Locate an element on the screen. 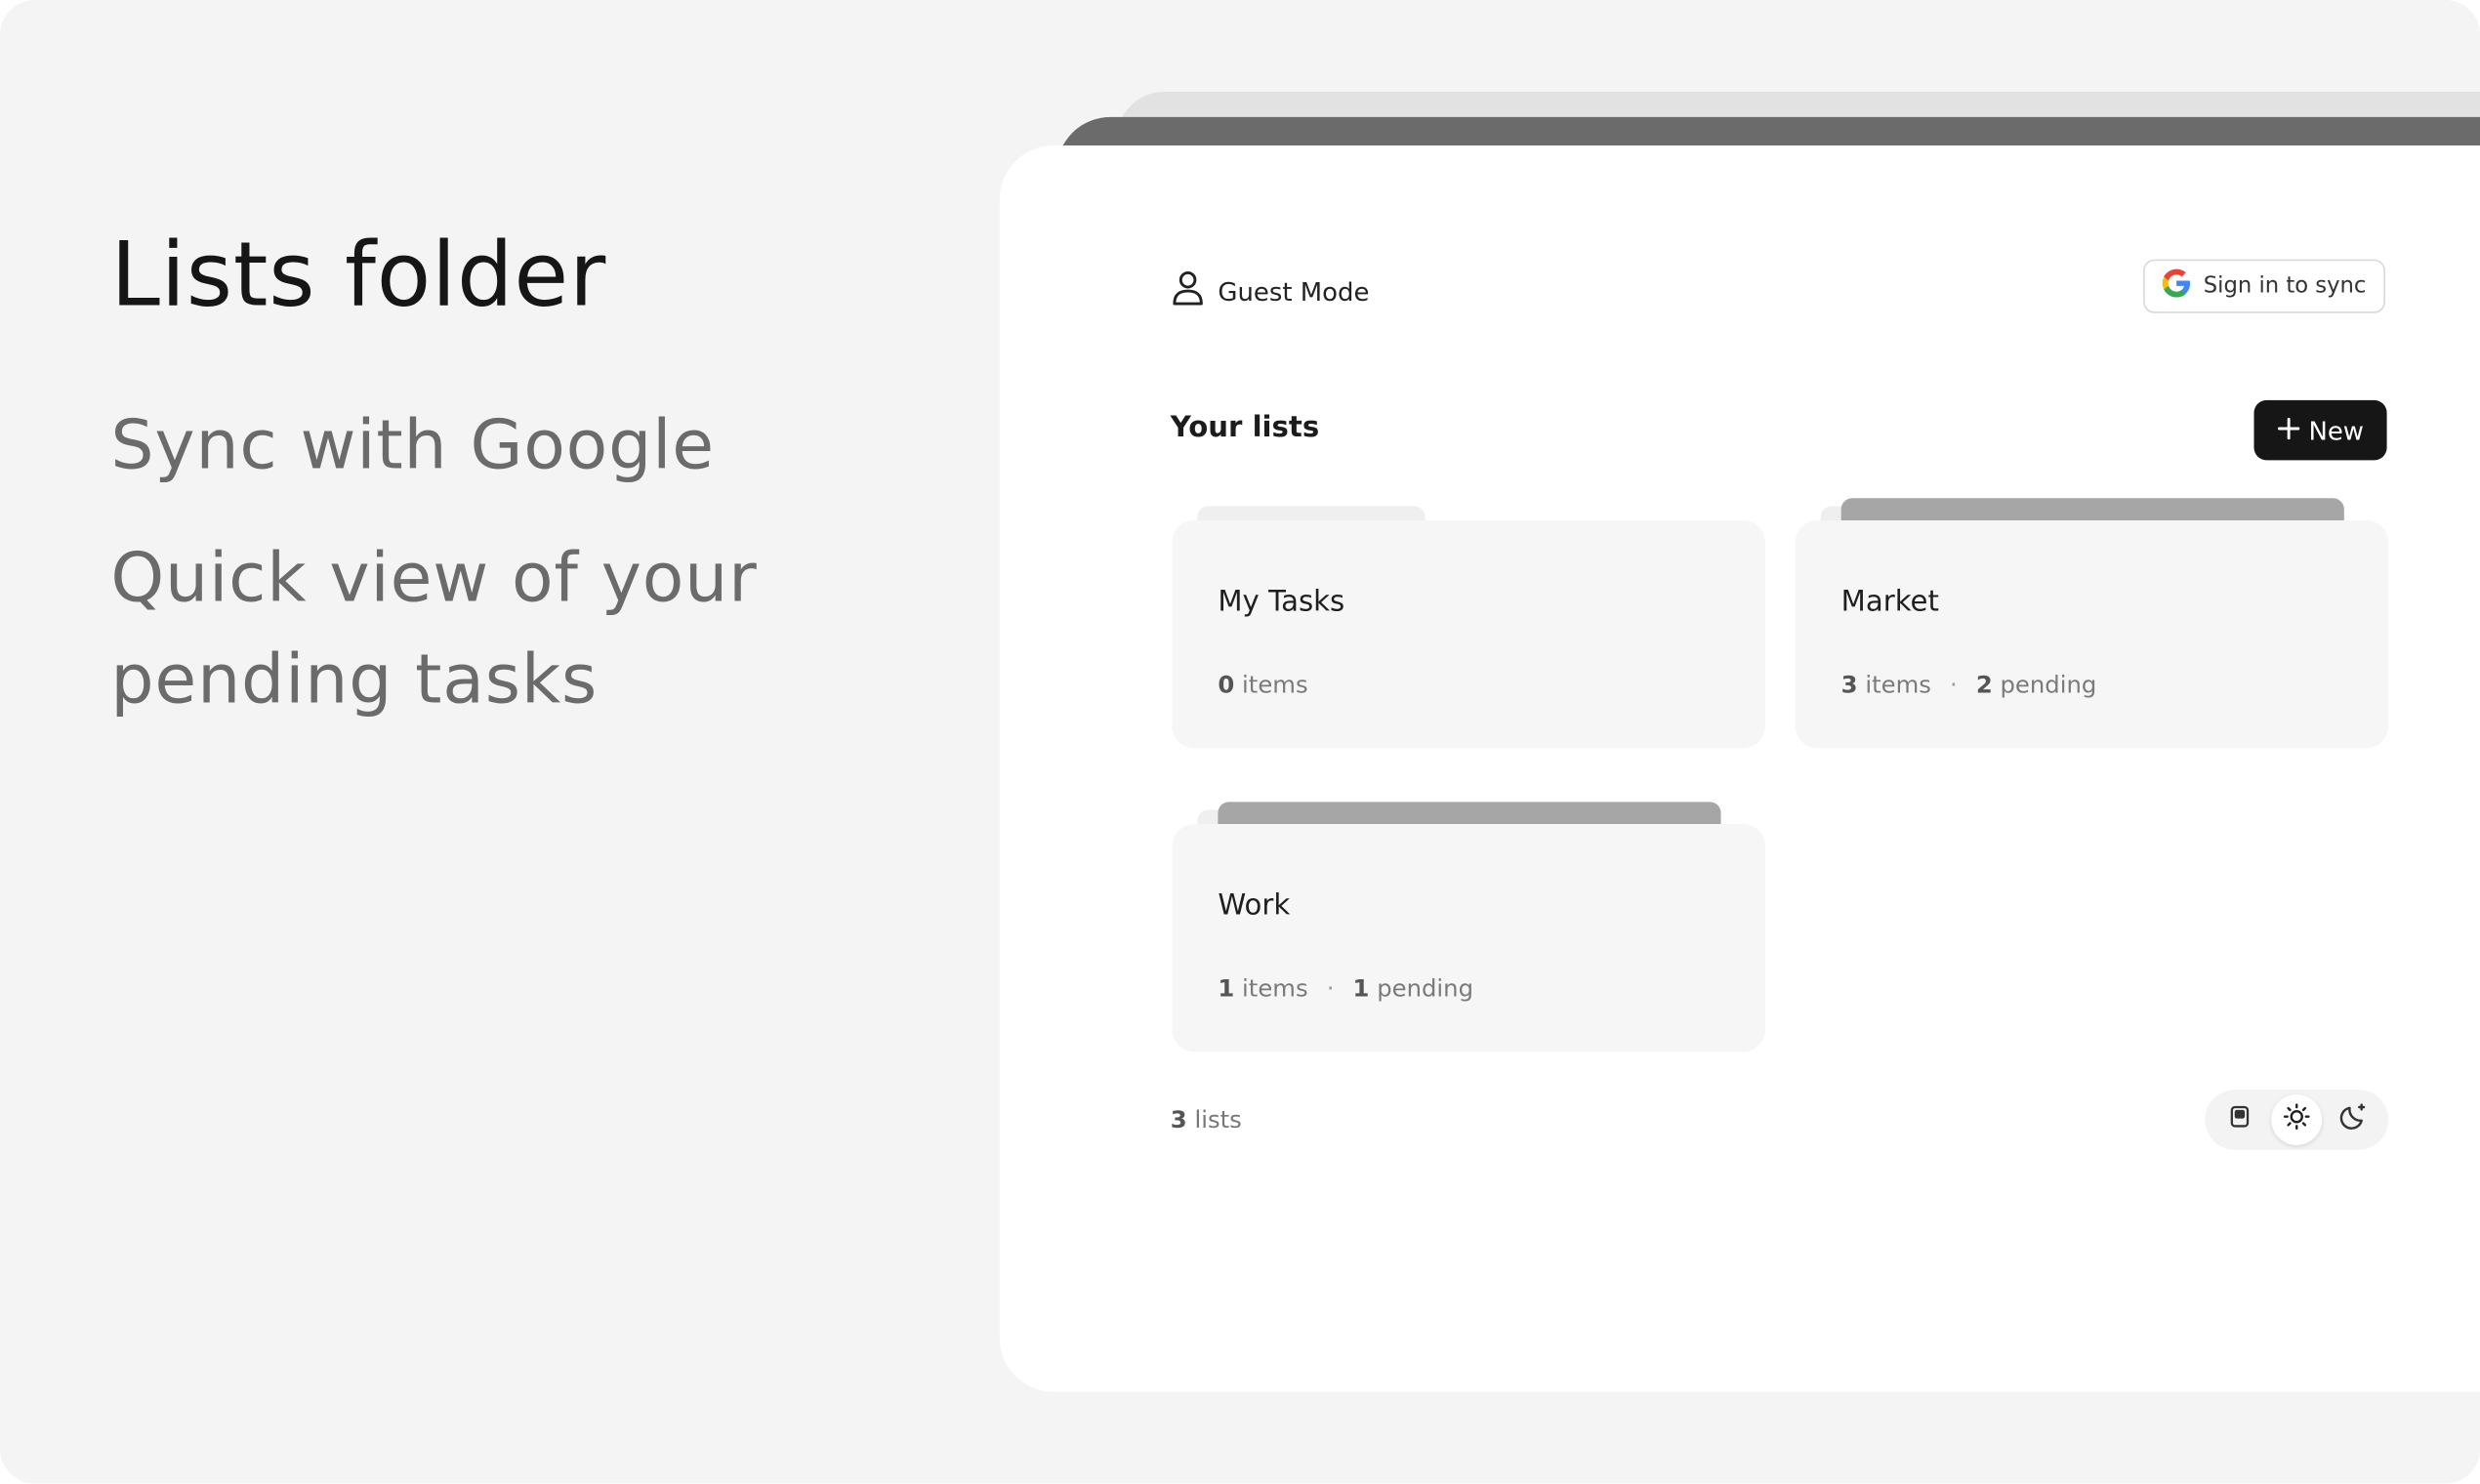 This screenshot has height=1484, width=2480. promo-feature: Quick view of your pending tasks is located at coordinates (434, 630).